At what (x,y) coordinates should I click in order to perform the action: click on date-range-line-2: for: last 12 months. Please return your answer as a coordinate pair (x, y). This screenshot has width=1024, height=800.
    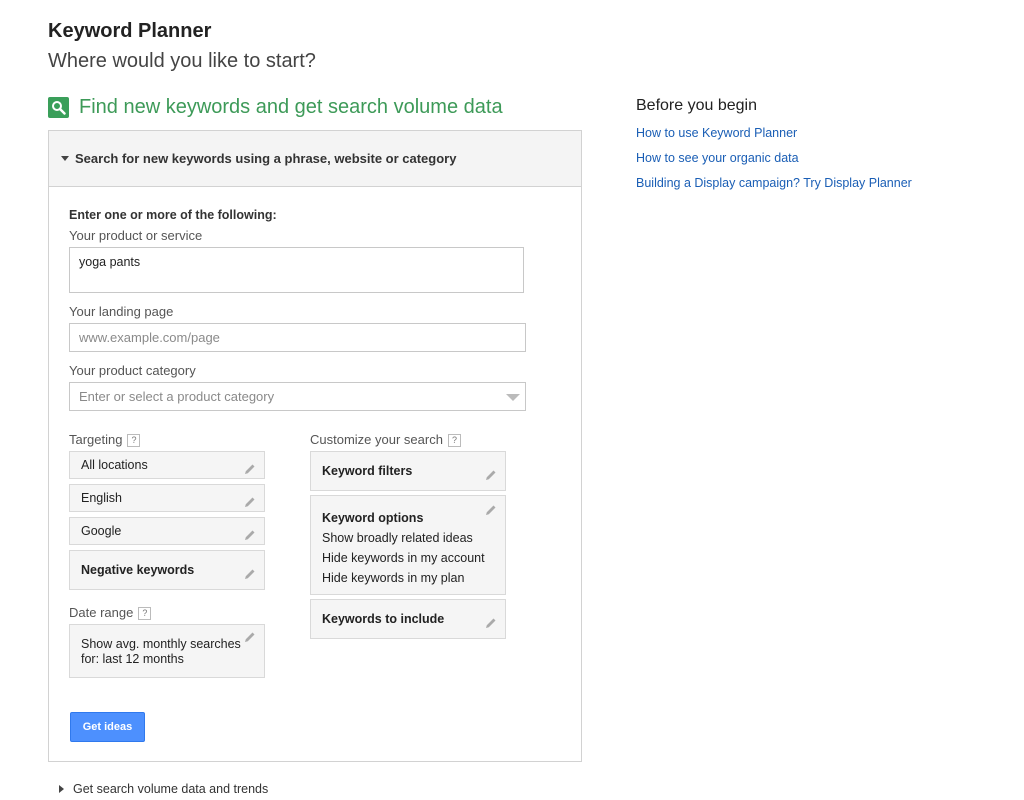
    Looking at the image, I should click on (132, 659).